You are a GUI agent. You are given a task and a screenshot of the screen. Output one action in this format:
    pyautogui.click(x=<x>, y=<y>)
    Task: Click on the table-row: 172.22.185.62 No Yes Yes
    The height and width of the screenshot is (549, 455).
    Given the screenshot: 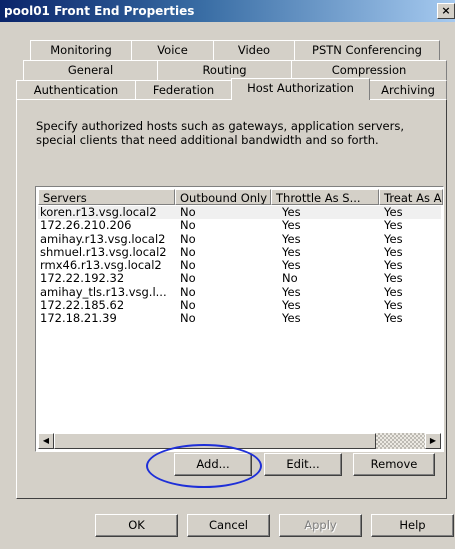 What is the action you would take?
    pyautogui.click(x=239, y=305)
    